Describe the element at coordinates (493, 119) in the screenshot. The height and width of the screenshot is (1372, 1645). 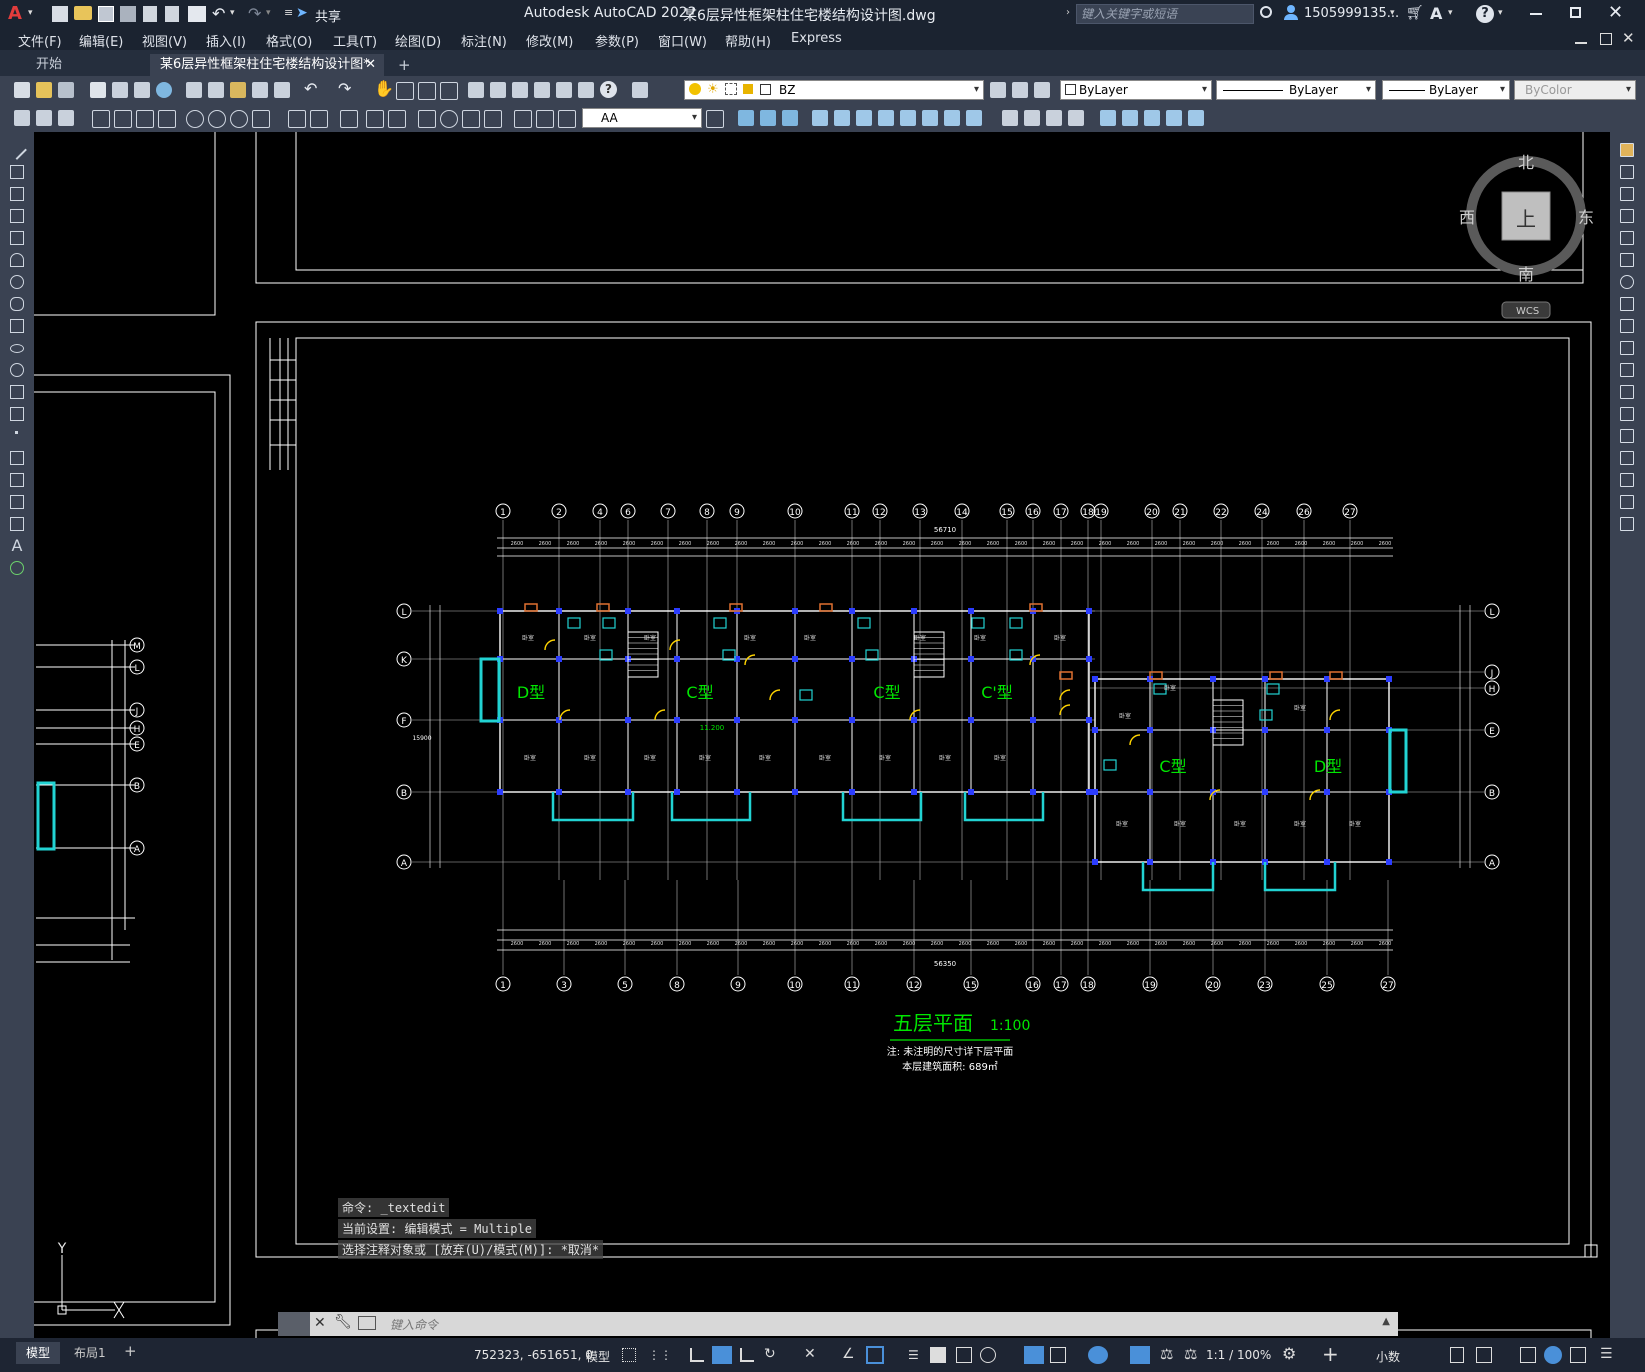
I see `jogged-linear-icon` at that location.